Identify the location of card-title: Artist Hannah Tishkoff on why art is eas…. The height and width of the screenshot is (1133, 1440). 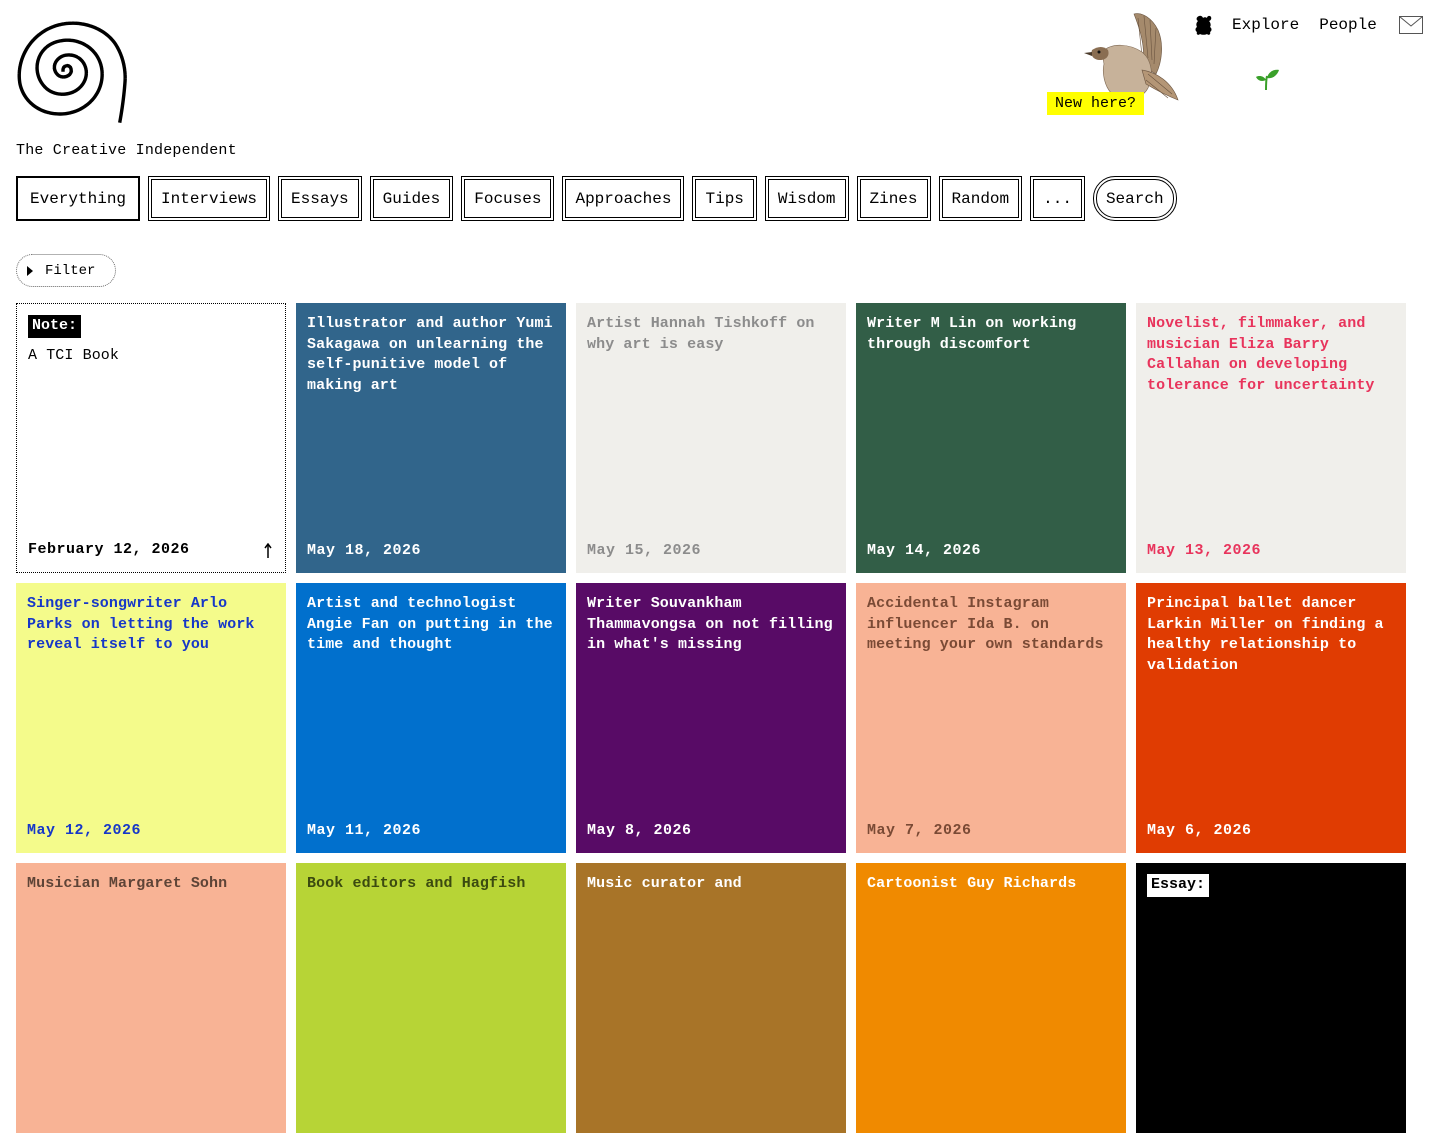
(701, 334).